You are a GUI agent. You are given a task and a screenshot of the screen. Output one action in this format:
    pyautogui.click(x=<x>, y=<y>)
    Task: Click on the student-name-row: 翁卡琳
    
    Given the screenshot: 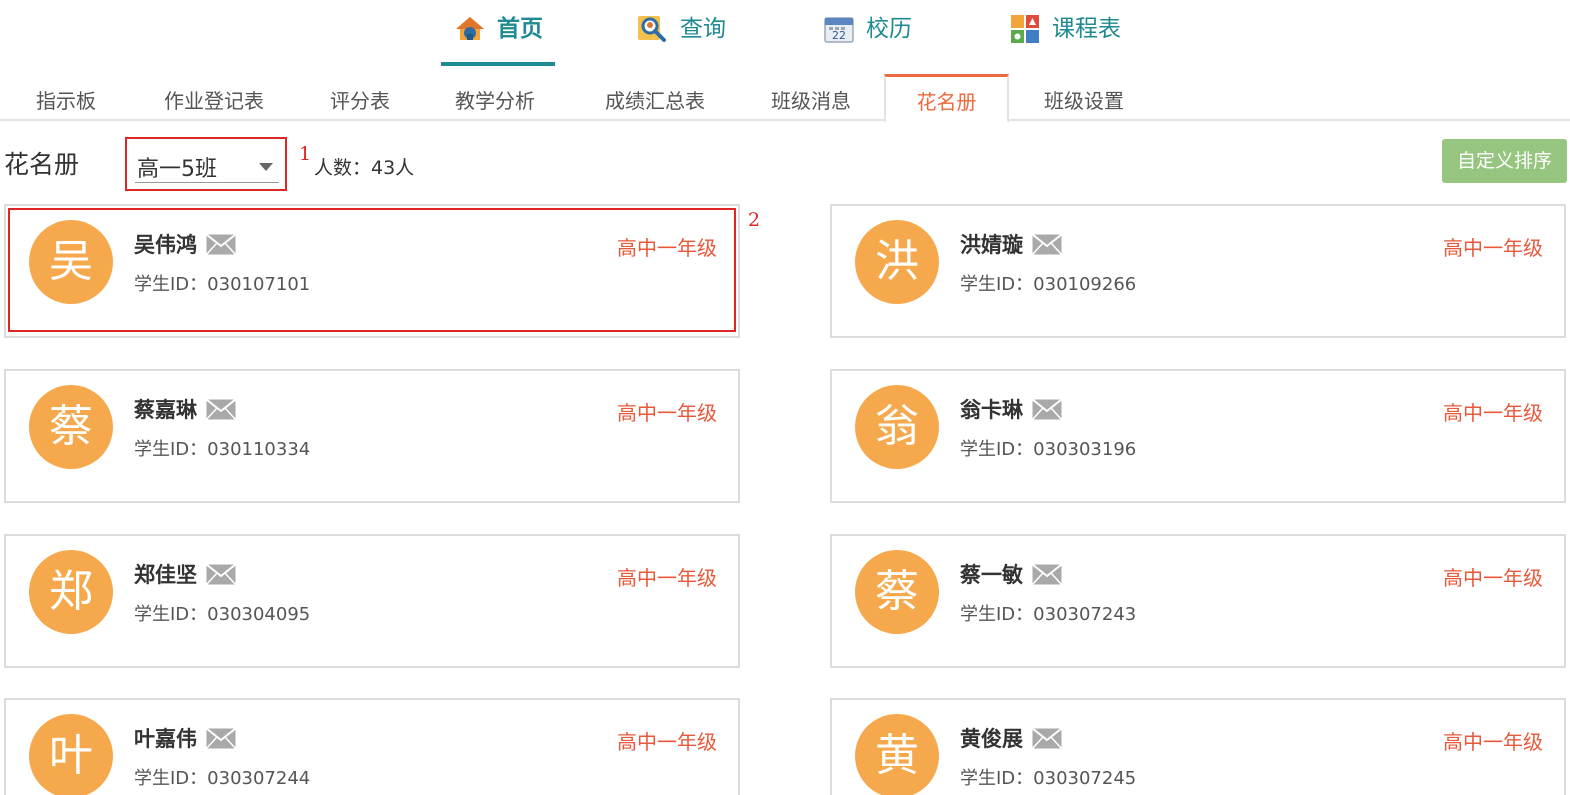 What is the action you would take?
    pyautogui.click(x=1011, y=409)
    